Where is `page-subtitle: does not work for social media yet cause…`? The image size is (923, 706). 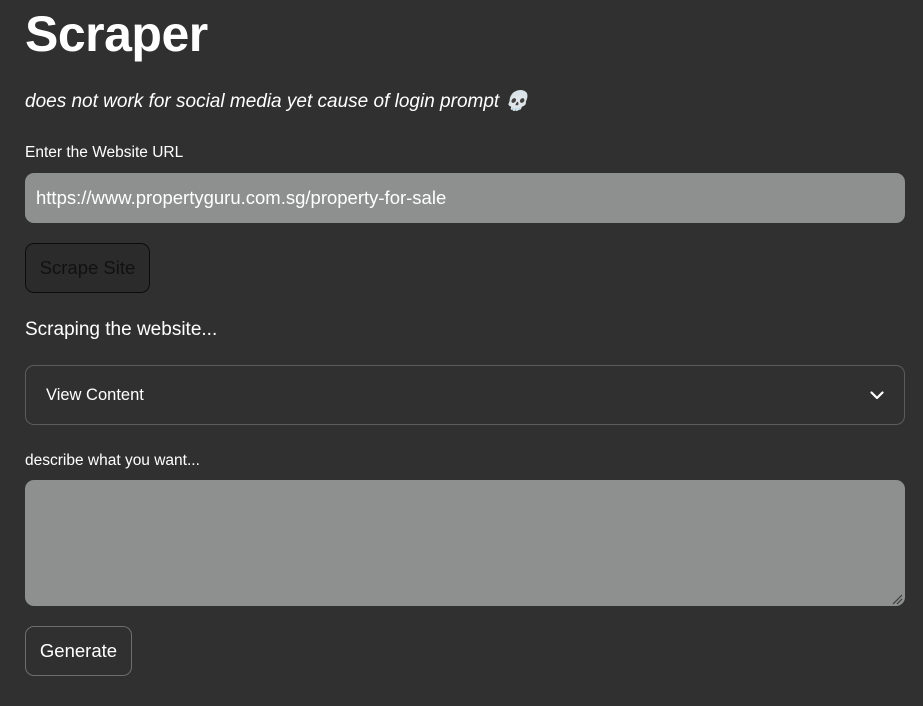
page-subtitle: does not work for social media yet cause… is located at coordinates (277, 101).